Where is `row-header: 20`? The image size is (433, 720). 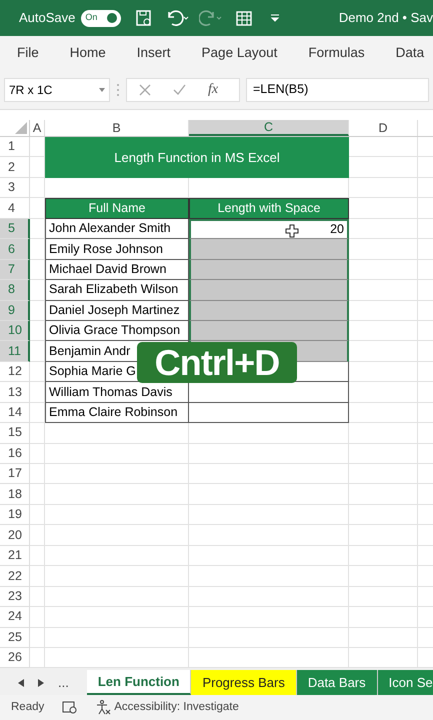 row-header: 20 is located at coordinates (15, 535).